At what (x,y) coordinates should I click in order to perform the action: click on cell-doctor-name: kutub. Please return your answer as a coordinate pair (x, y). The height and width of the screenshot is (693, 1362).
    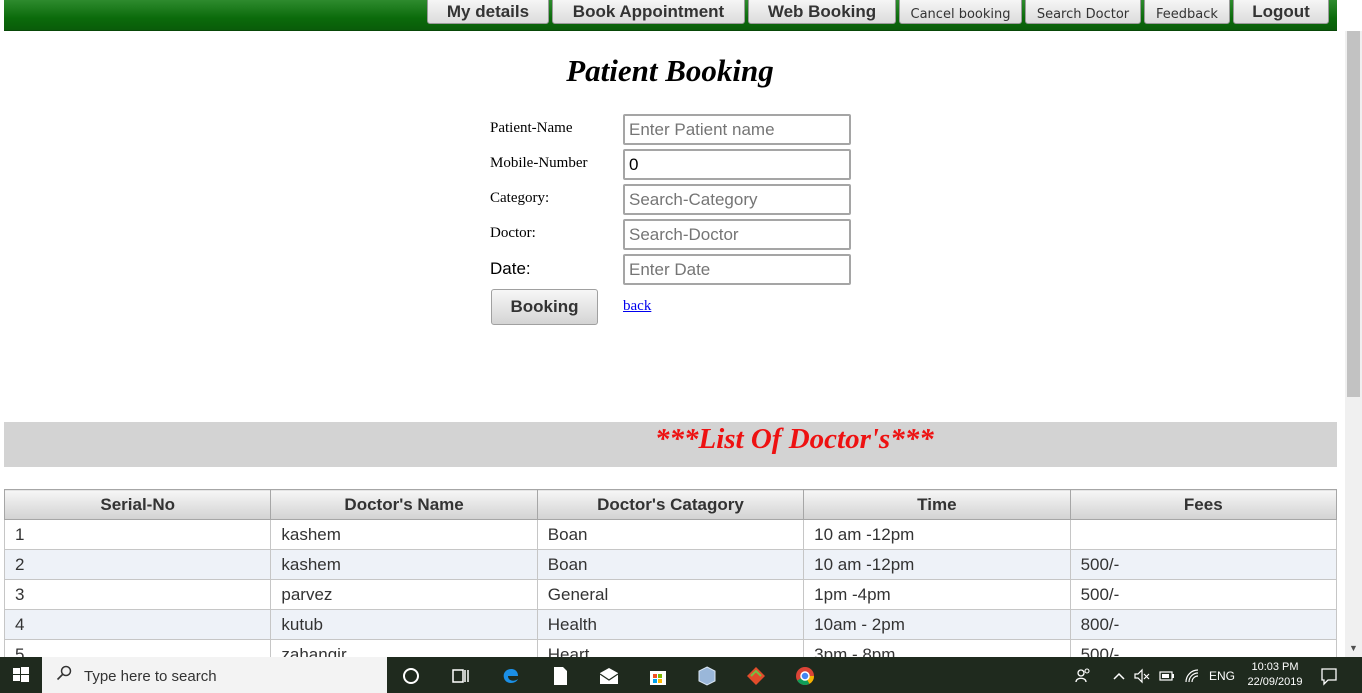
    Looking at the image, I should click on (404, 624).